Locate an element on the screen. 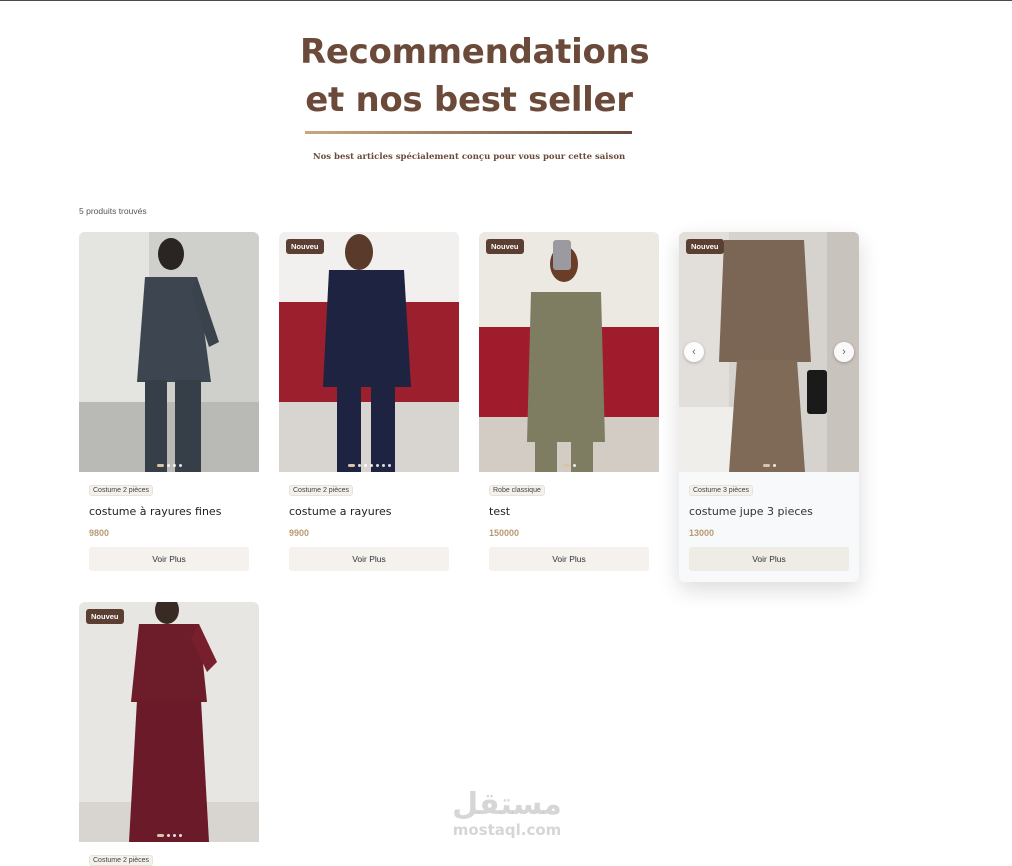  product-card: Nouveu Costume 2 pièces is located at coordinates (169, 734).